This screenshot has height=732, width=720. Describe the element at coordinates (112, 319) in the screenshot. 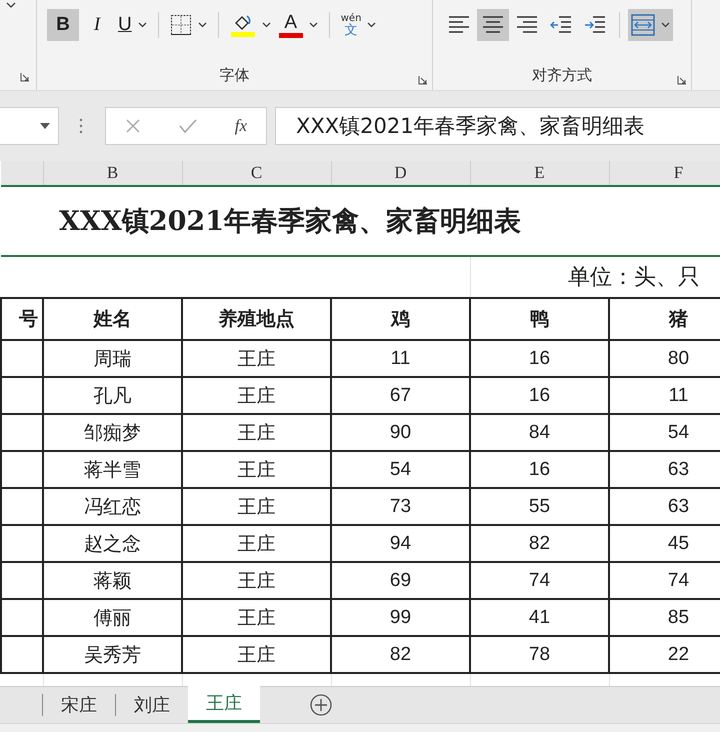

I see `table-header: 姓名` at that location.